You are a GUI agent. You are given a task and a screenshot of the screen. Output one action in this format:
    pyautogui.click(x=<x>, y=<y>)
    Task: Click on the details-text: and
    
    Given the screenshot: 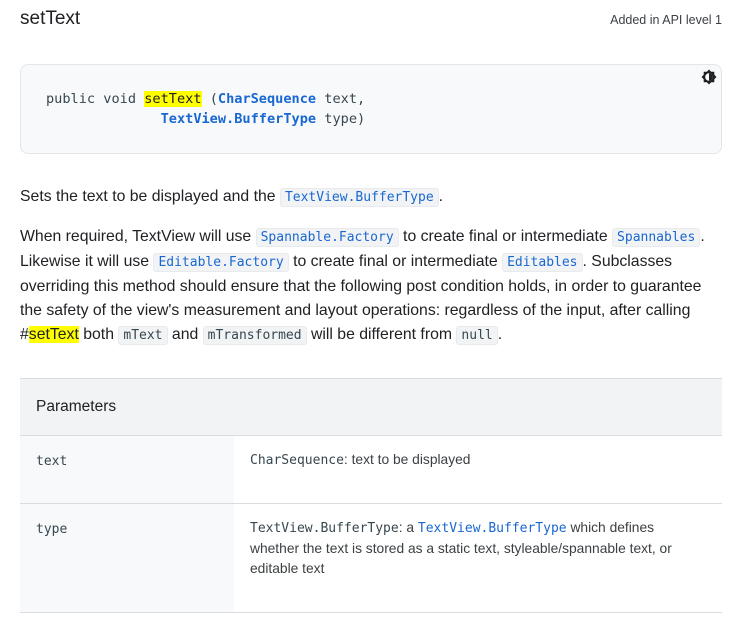 What is the action you would take?
    pyautogui.click(x=185, y=334)
    